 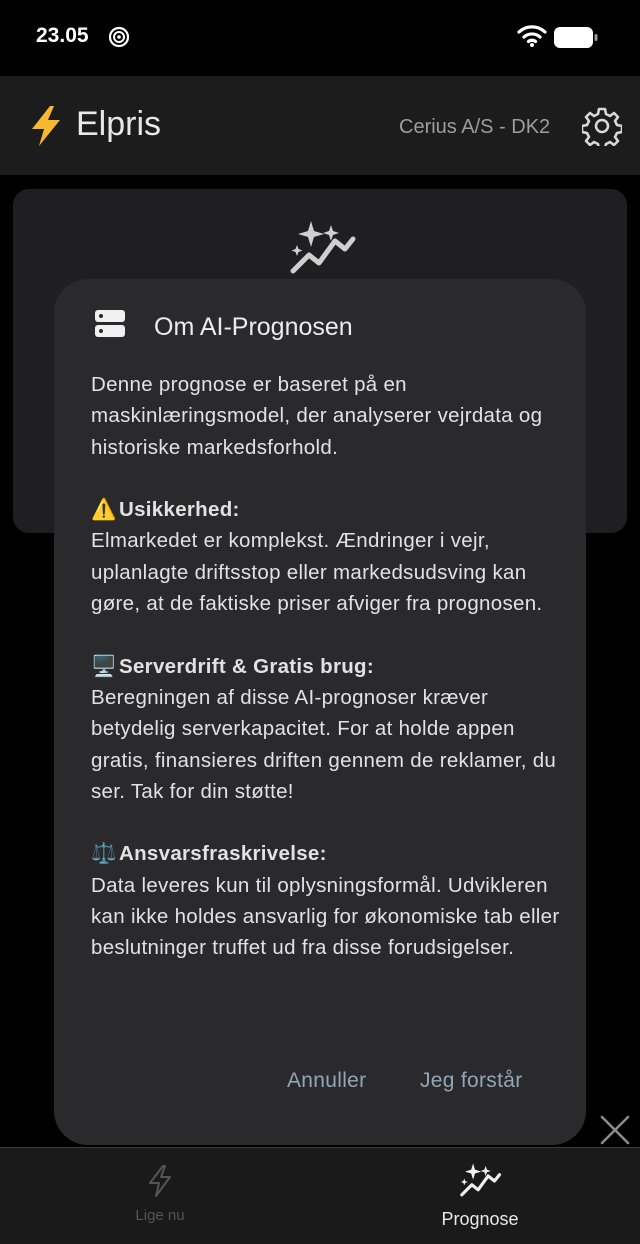 I want to click on nav-item-prognose: Prognose, so click(x=480, y=1196).